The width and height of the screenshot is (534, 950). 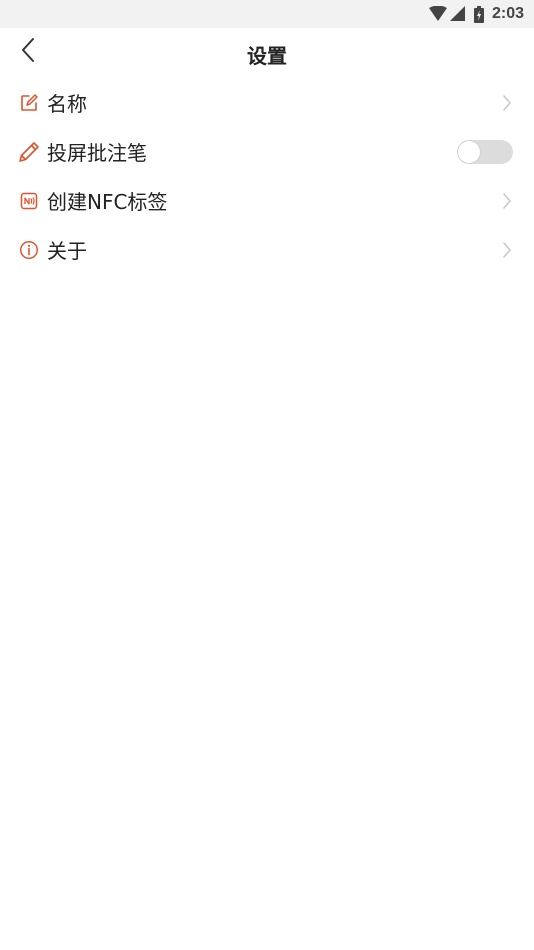 I want to click on setting-row-annotation-pen: 投屏批注笔, so click(x=267, y=151).